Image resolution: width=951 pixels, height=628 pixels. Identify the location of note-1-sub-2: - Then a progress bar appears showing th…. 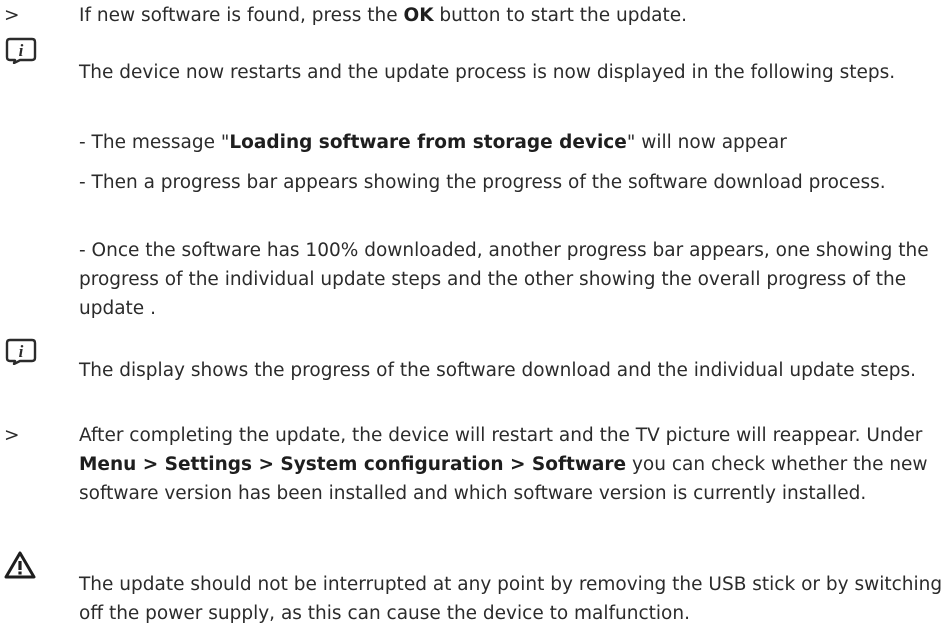
(482, 182).